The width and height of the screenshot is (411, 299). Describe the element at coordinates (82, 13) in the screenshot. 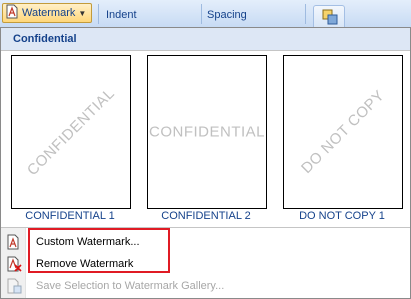

I see `chevron-down-icon: ▼` at that location.